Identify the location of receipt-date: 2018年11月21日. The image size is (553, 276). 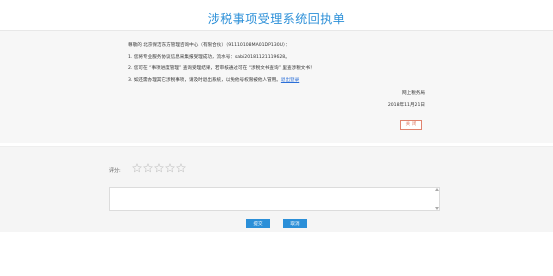
(406, 105).